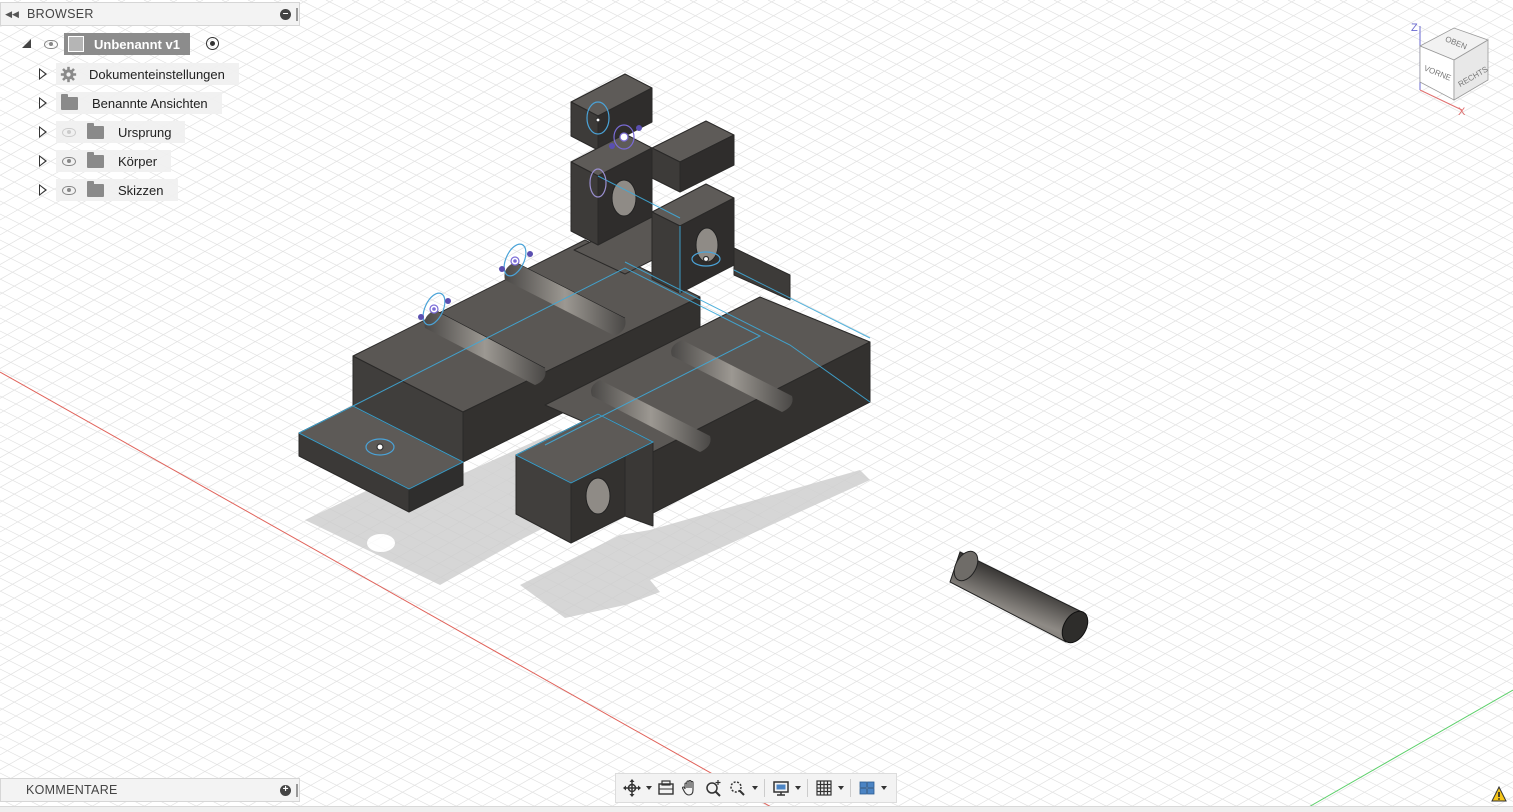 The height and width of the screenshot is (812, 1513). What do you see at coordinates (138, 161) in the screenshot?
I see `tree-item-label: Körper` at bounding box center [138, 161].